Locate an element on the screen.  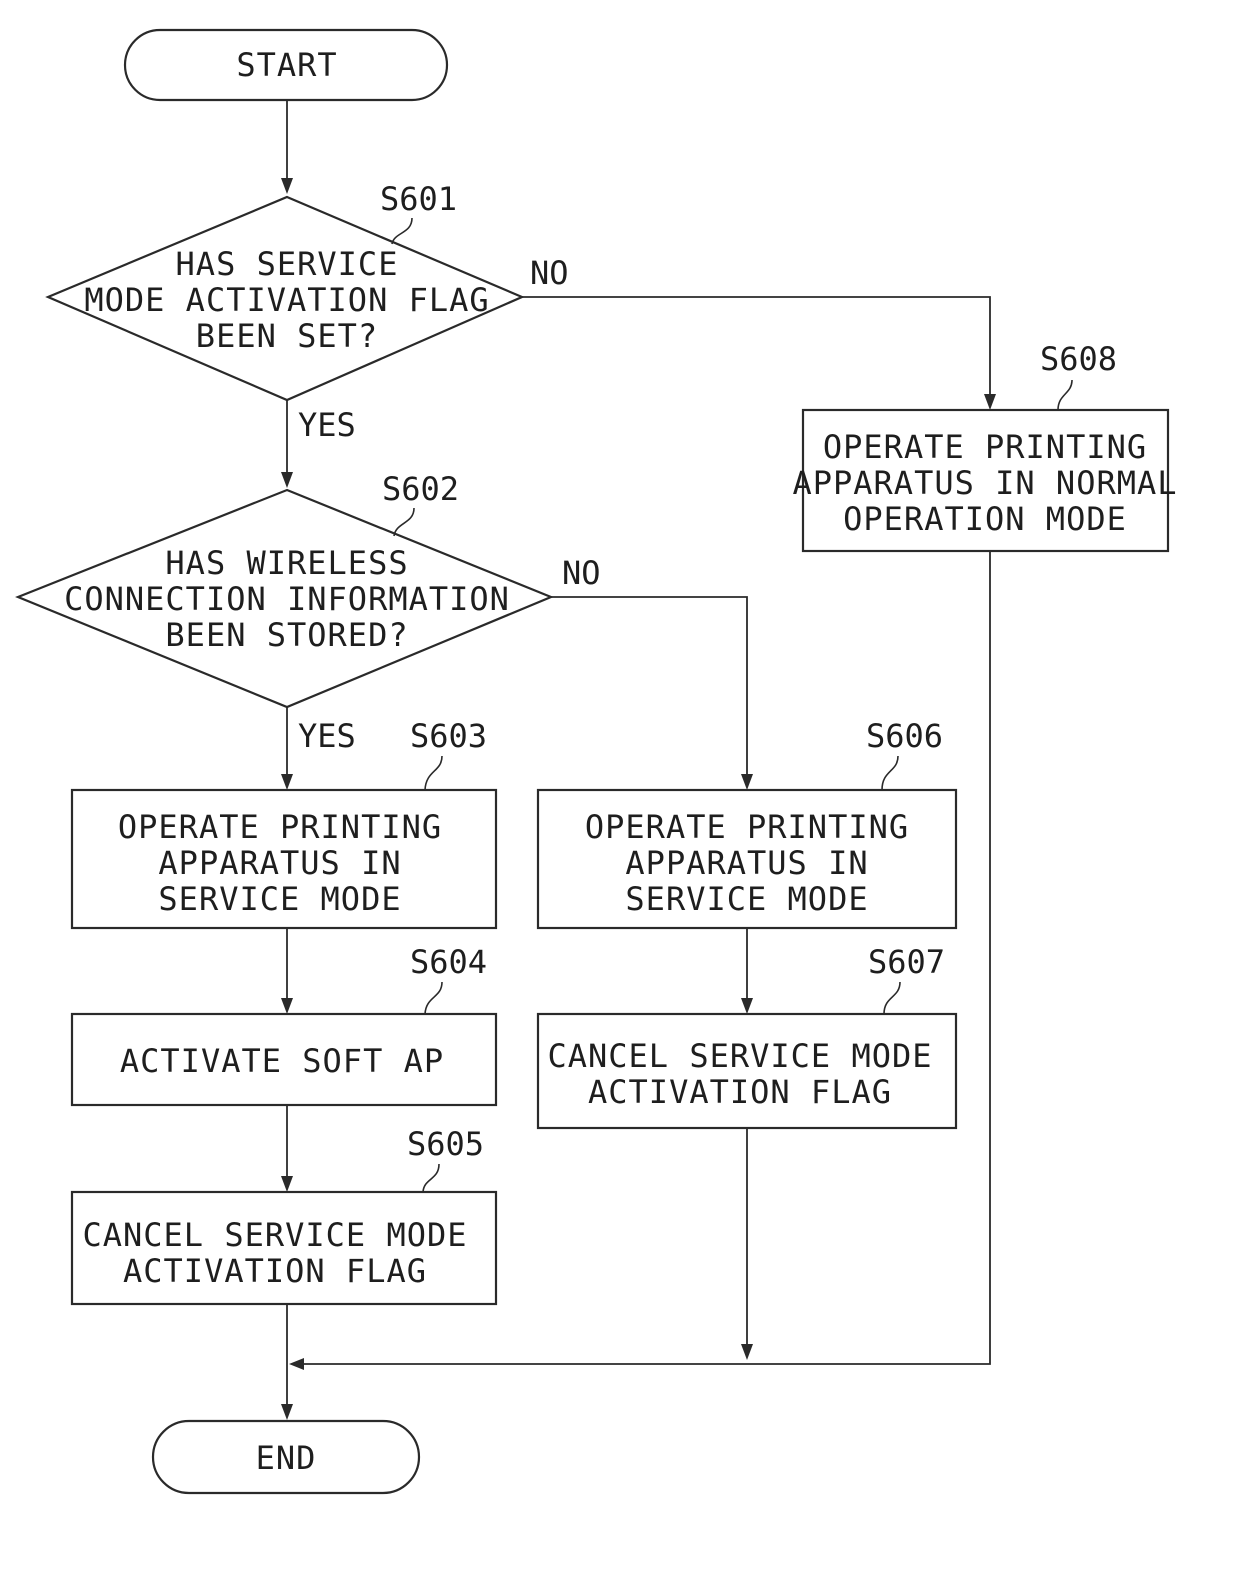
process-line: OPERATION MODE is located at coordinates (985, 519).